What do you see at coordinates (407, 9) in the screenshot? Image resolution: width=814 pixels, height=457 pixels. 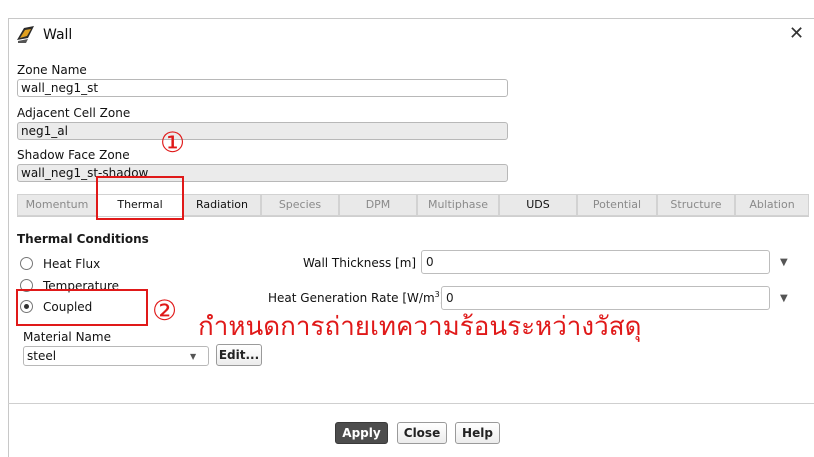 I see `title-strip-top` at bounding box center [407, 9].